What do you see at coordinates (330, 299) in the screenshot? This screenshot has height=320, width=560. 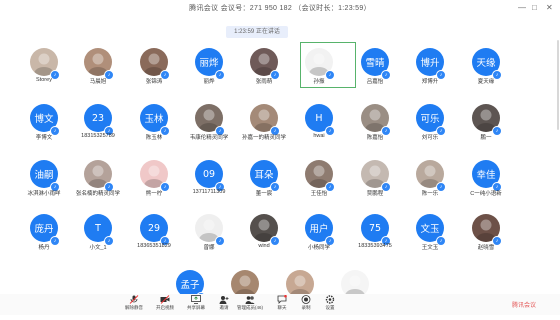 I see `settings-icon` at bounding box center [330, 299].